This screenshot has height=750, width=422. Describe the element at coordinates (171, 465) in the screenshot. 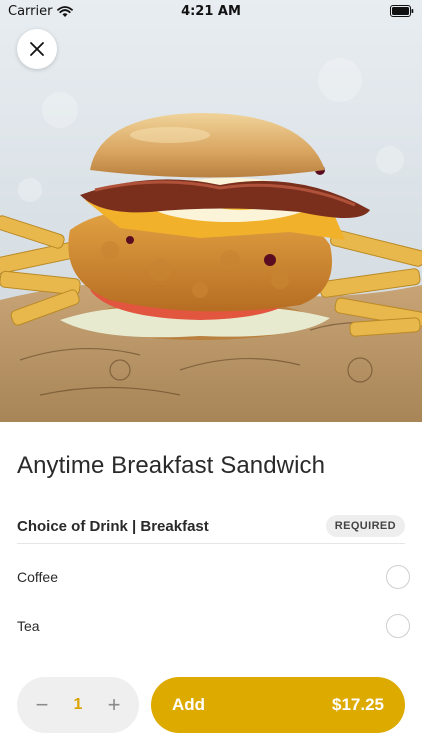

I see `item-title: Anytime Breakfast Sandwich` at that location.